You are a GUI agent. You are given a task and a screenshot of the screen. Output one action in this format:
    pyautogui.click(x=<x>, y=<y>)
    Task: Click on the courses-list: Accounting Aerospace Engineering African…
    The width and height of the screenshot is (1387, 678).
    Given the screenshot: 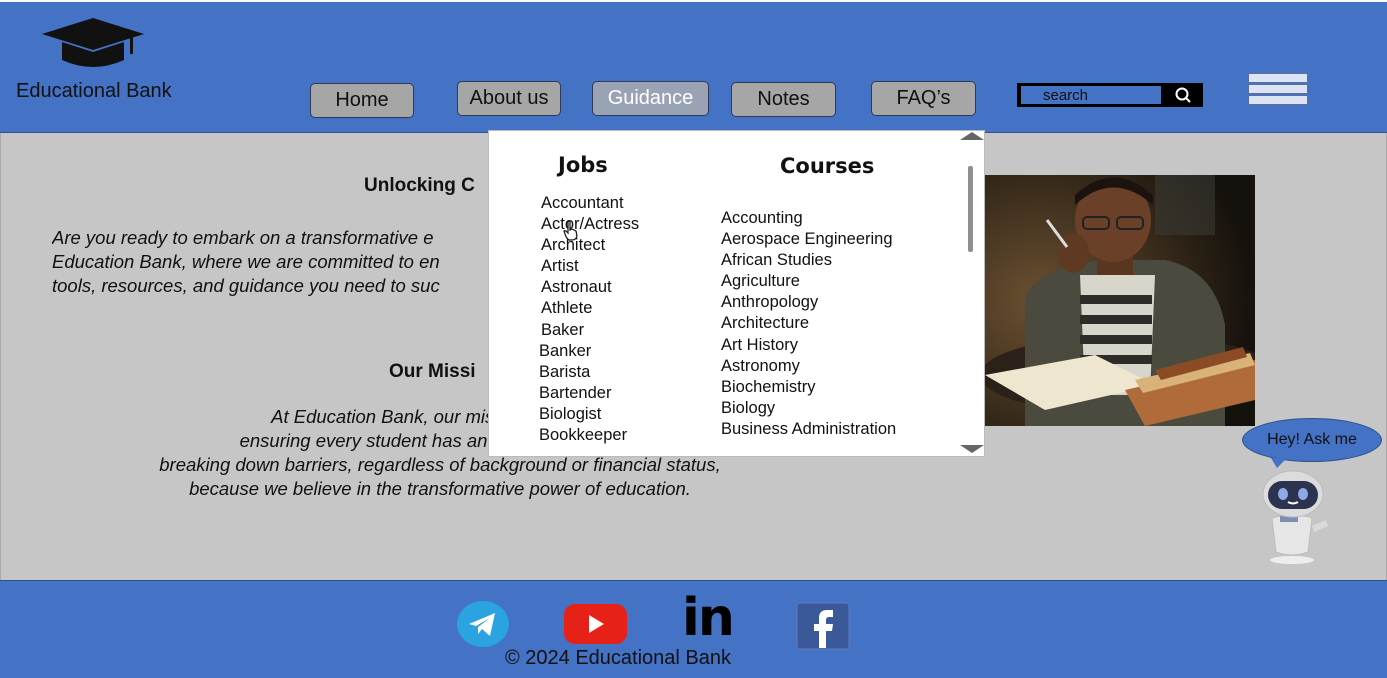 What is the action you would take?
    pyautogui.click(x=808, y=324)
    